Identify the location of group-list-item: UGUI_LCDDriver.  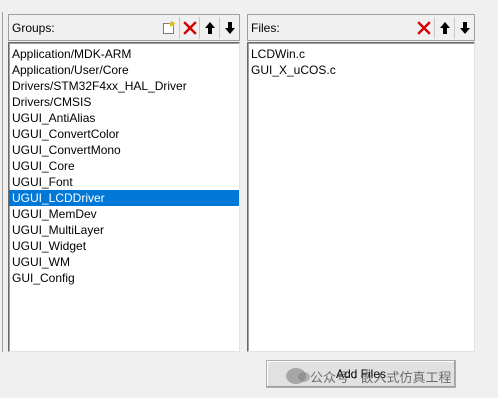
(124, 198).